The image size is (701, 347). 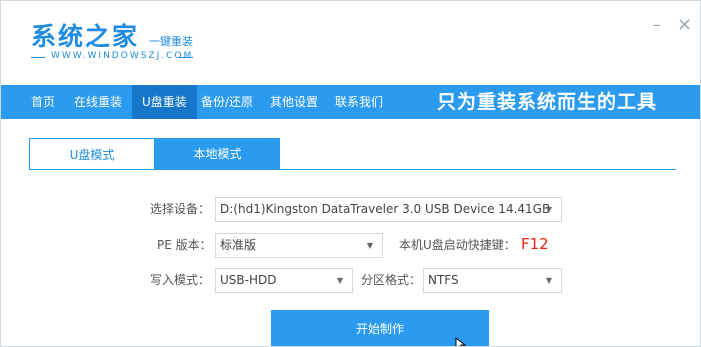 I want to click on tabs-divider, so click(x=352, y=169).